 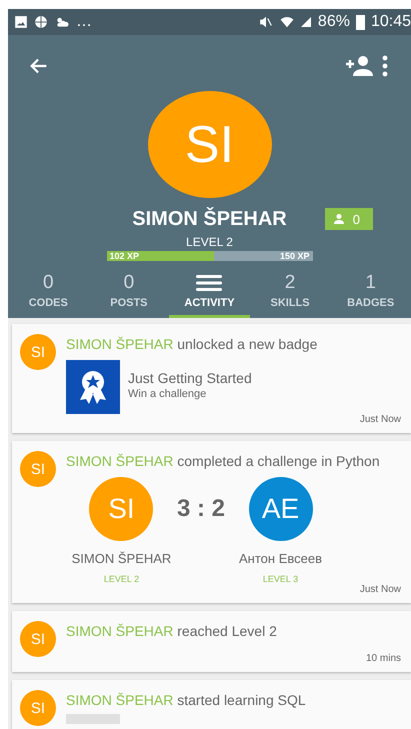 I want to click on activity-text: SIMON ŠPEHAR completed a challenge in Python, so click(x=223, y=461).